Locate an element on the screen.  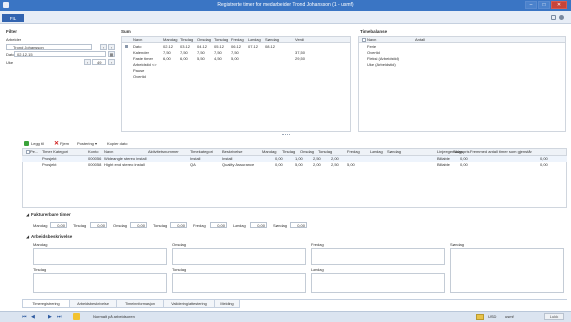
add-button: Legg til is located at coordinates (34, 143).